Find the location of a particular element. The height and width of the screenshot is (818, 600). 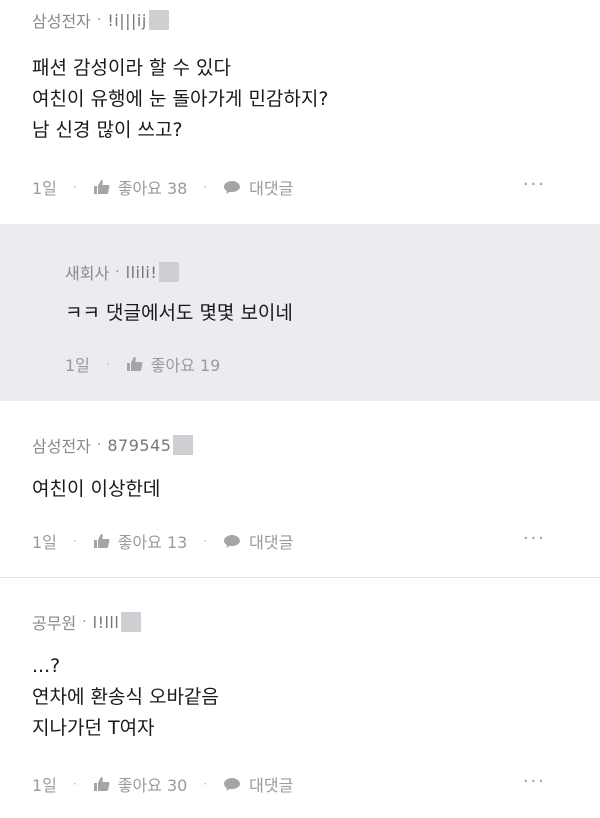

comment-actions: 1일 · 좋아요 38 · 대댓글 is located at coordinates (162, 187).